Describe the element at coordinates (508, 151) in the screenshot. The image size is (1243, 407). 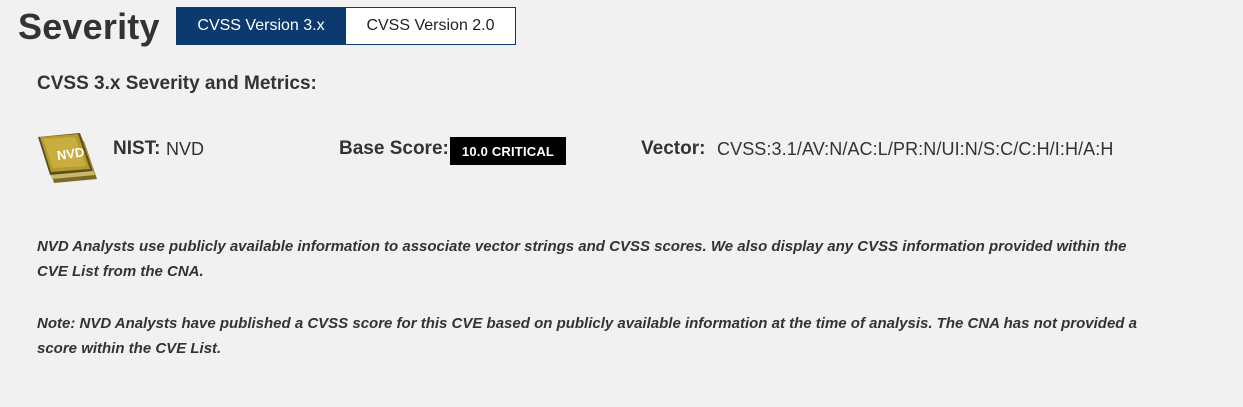
I see `base-score-badge: 10.0 CRITICAL` at that location.